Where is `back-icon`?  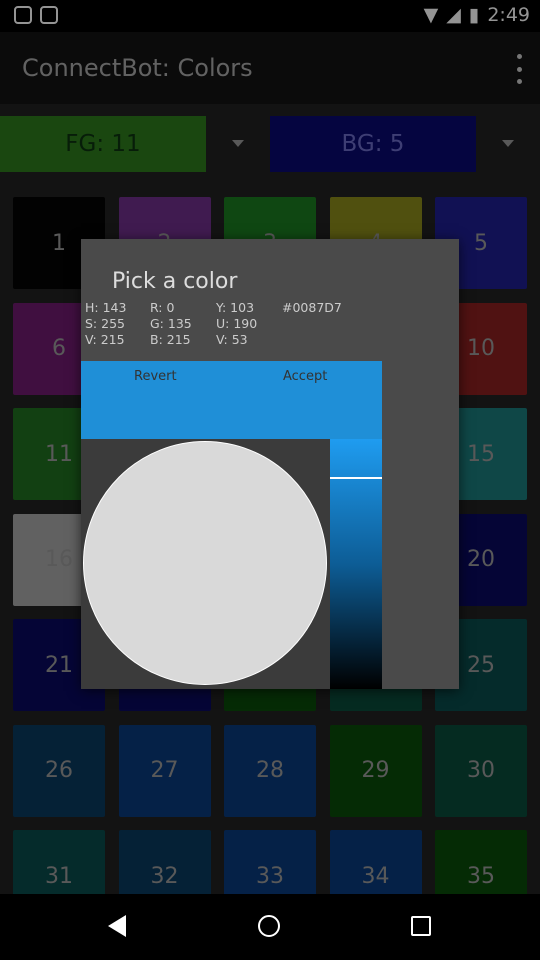
back-icon is located at coordinates (117, 926).